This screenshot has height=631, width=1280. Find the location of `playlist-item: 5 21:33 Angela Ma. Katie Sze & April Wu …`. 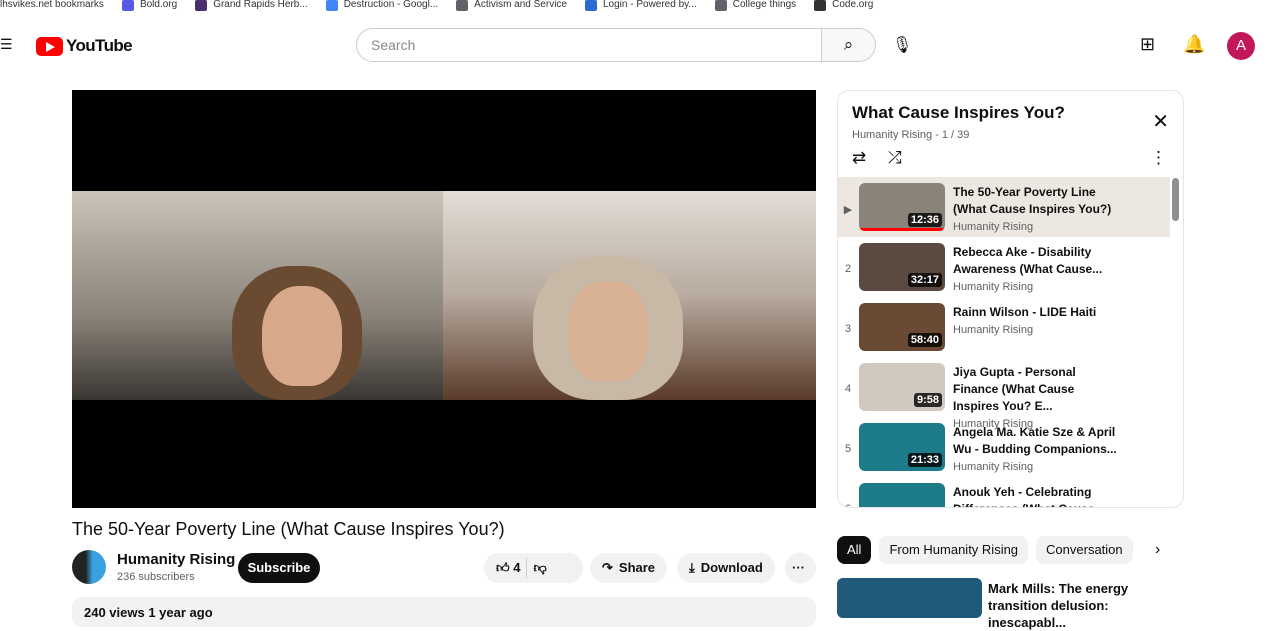

playlist-item: 5 21:33 Angela Ma. Katie Sze & April Wu … is located at coordinates (1004, 447).